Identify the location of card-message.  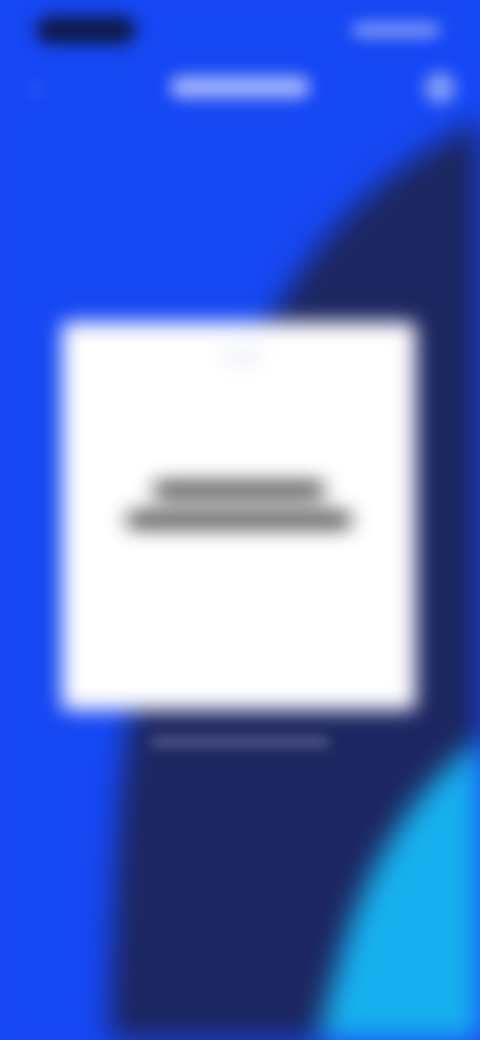
(239, 512).